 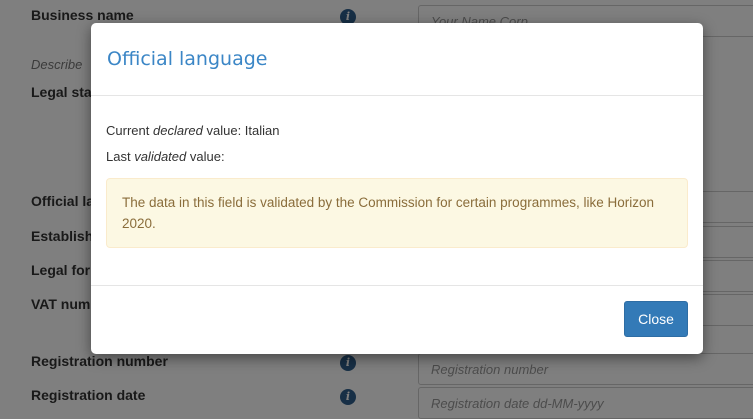 What do you see at coordinates (397, 130) in the screenshot?
I see `current-value-line: Current declared value: Italian` at bounding box center [397, 130].